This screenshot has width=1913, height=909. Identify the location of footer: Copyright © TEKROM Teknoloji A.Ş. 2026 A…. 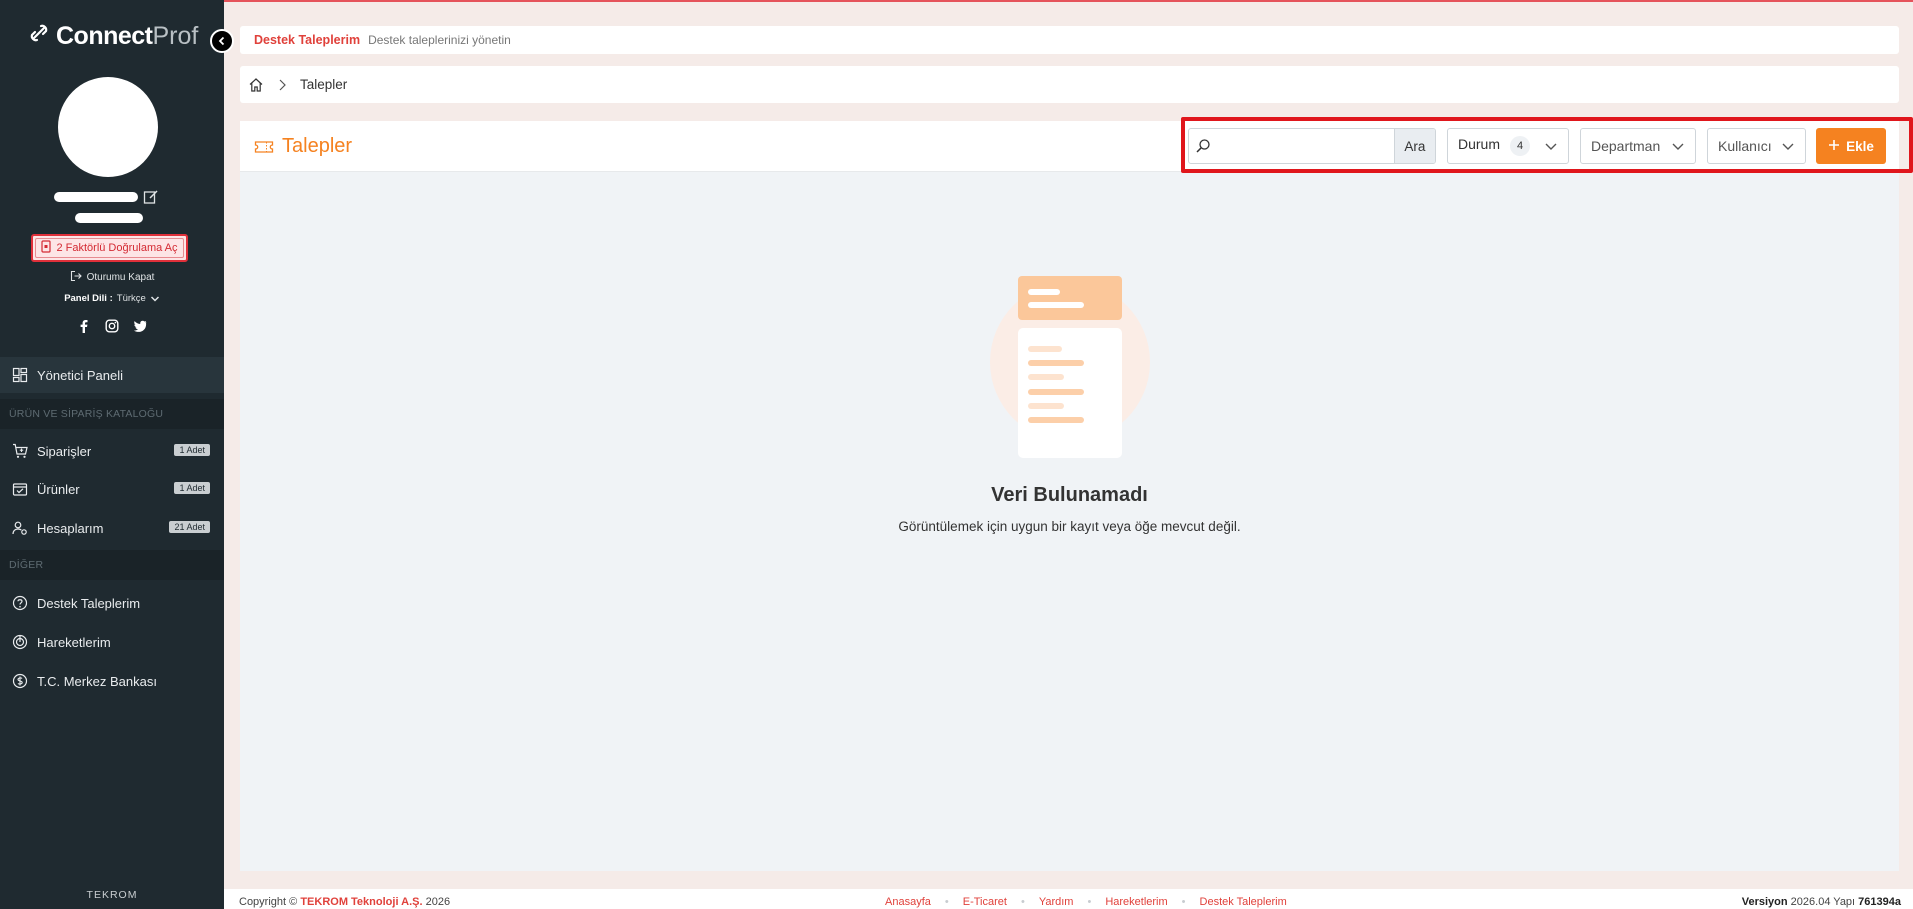
(1068, 899).